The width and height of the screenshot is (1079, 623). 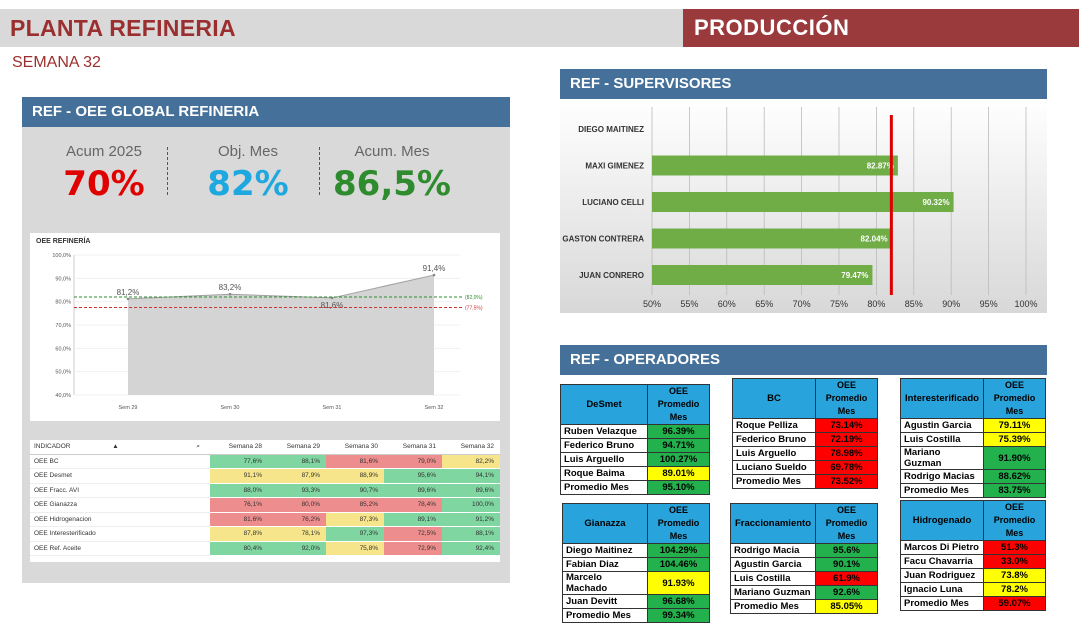 What do you see at coordinates (104, 151) in the screenshot?
I see `kpi-label: Acum 2025` at bounding box center [104, 151].